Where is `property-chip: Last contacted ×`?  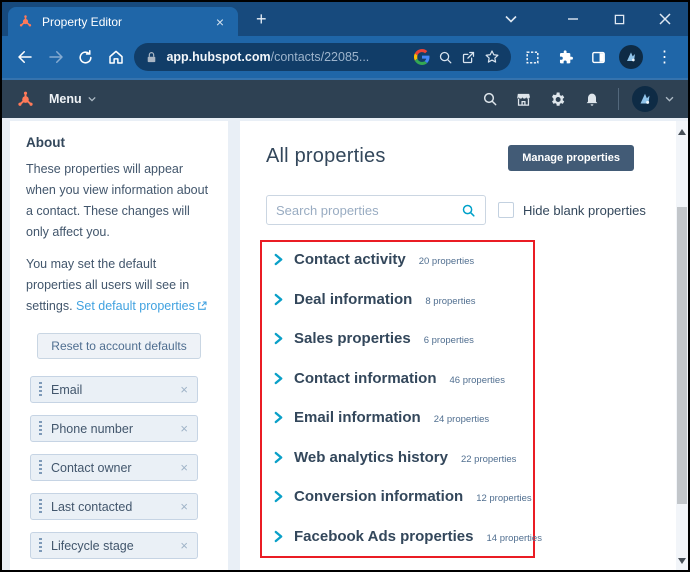 property-chip: Last contacted × is located at coordinates (114, 506).